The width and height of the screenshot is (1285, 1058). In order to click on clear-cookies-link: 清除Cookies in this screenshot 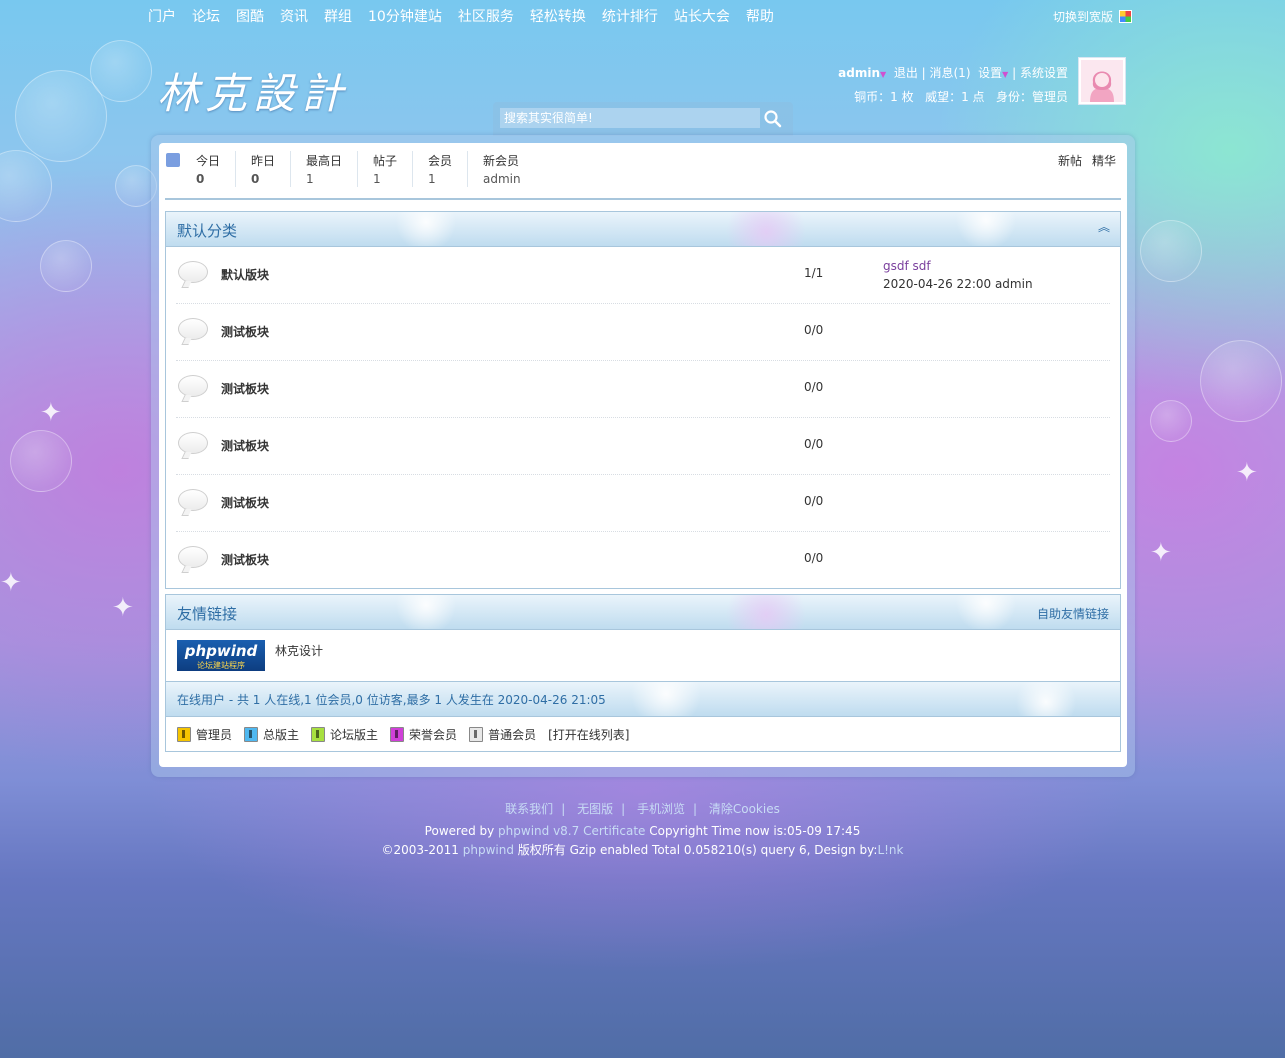, I will do `click(744, 809)`.